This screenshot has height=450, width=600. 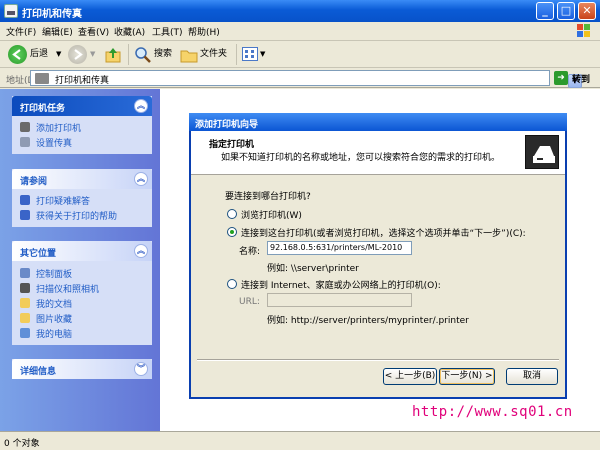 What do you see at coordinates (378, 122) in the screenshot?
I see `dialog-title-bar: 添加打印机向导` at bounding box center [378, 122].